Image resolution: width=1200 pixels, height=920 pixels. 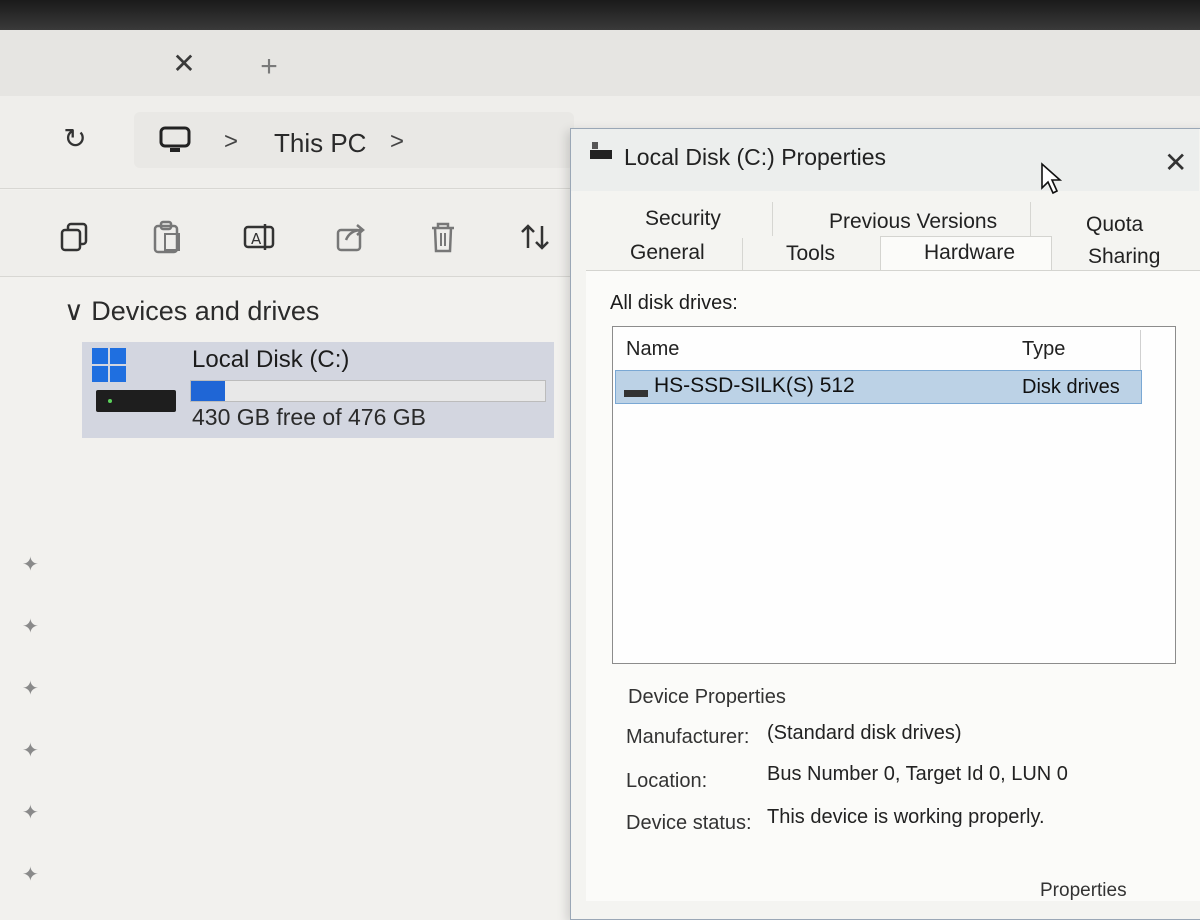 I want to click on new-tab-icon: +, so click(x=269, y=67).